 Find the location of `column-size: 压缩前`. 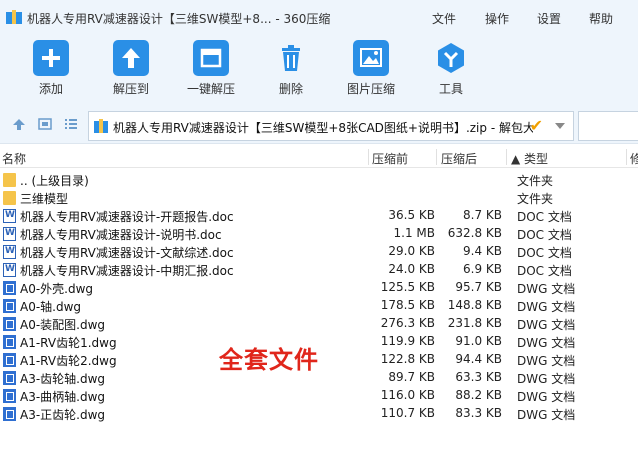

column-size: 压缩前 is located at coordinates (390, 158).